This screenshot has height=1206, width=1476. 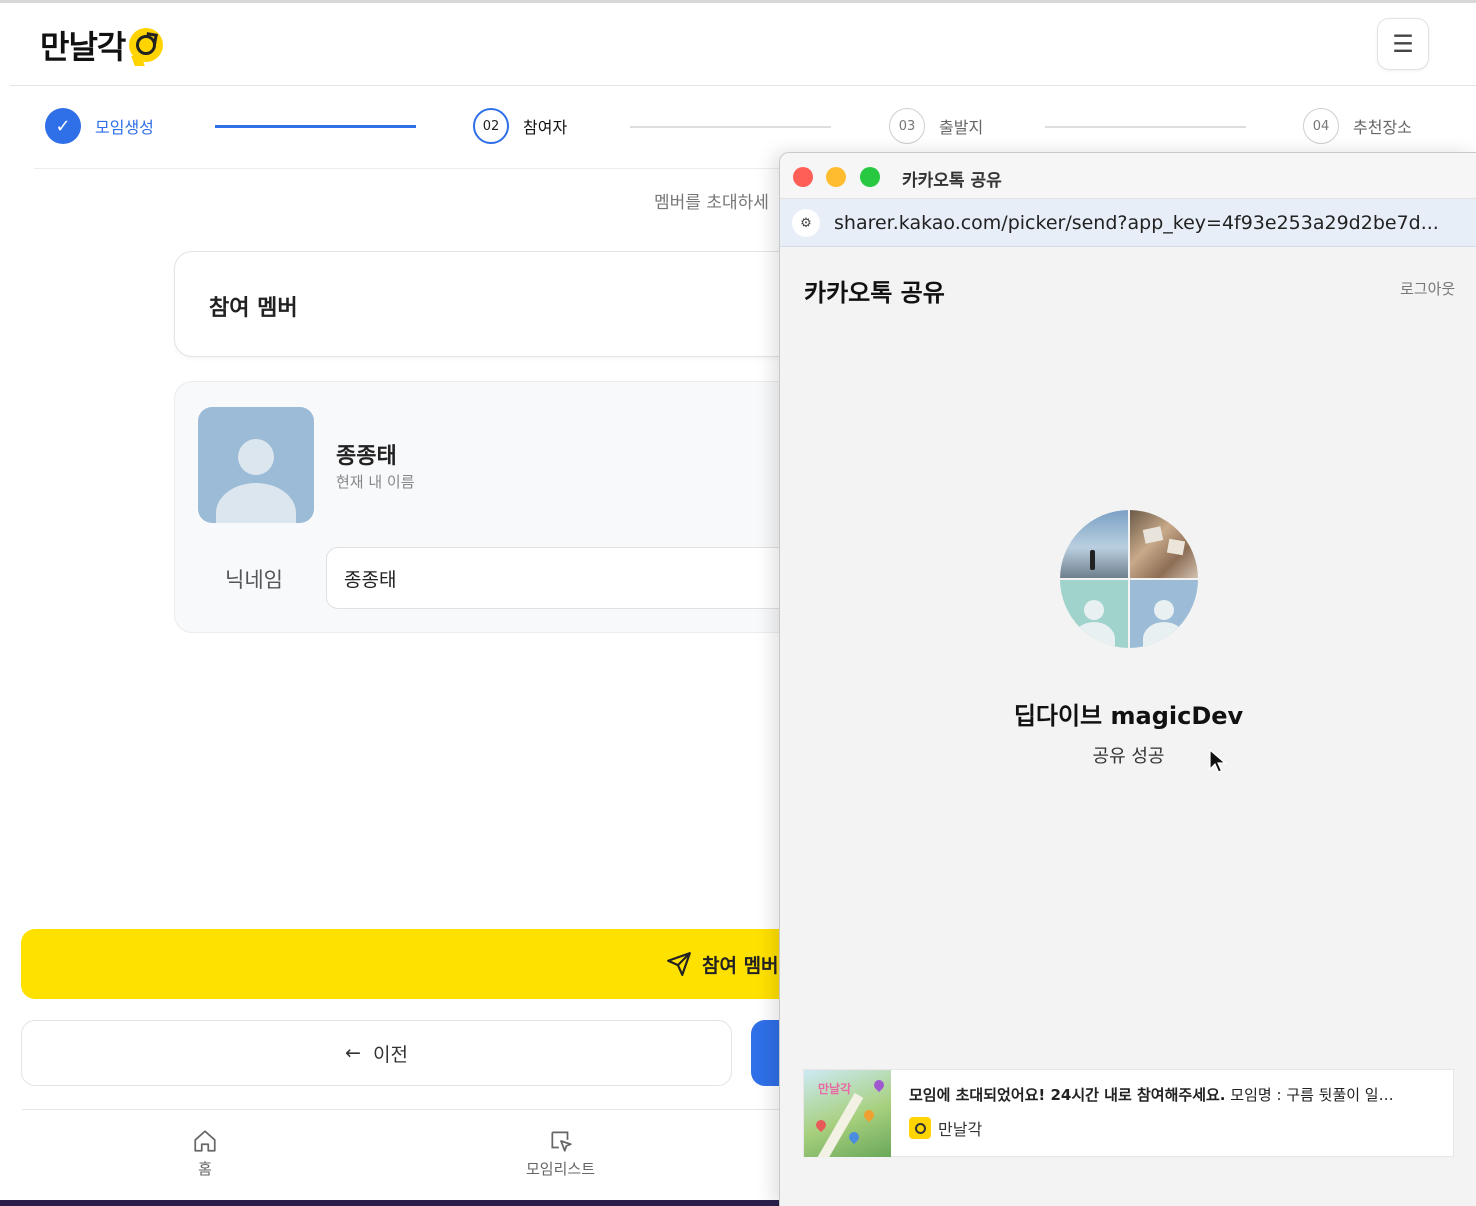 What do you see at coordinates (952, 181) in the screenshot?
I see `popup-window-title: 카카오톡 공유` at bounding box center [952, 181].